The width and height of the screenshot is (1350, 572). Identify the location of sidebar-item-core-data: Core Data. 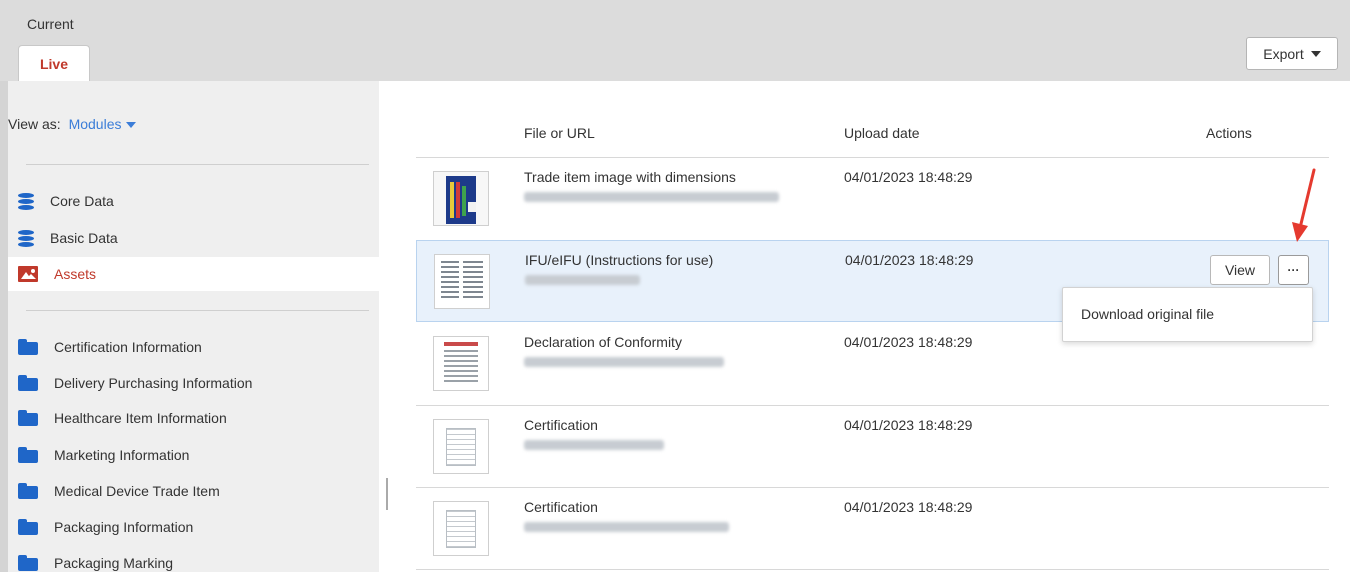
(193, 201).